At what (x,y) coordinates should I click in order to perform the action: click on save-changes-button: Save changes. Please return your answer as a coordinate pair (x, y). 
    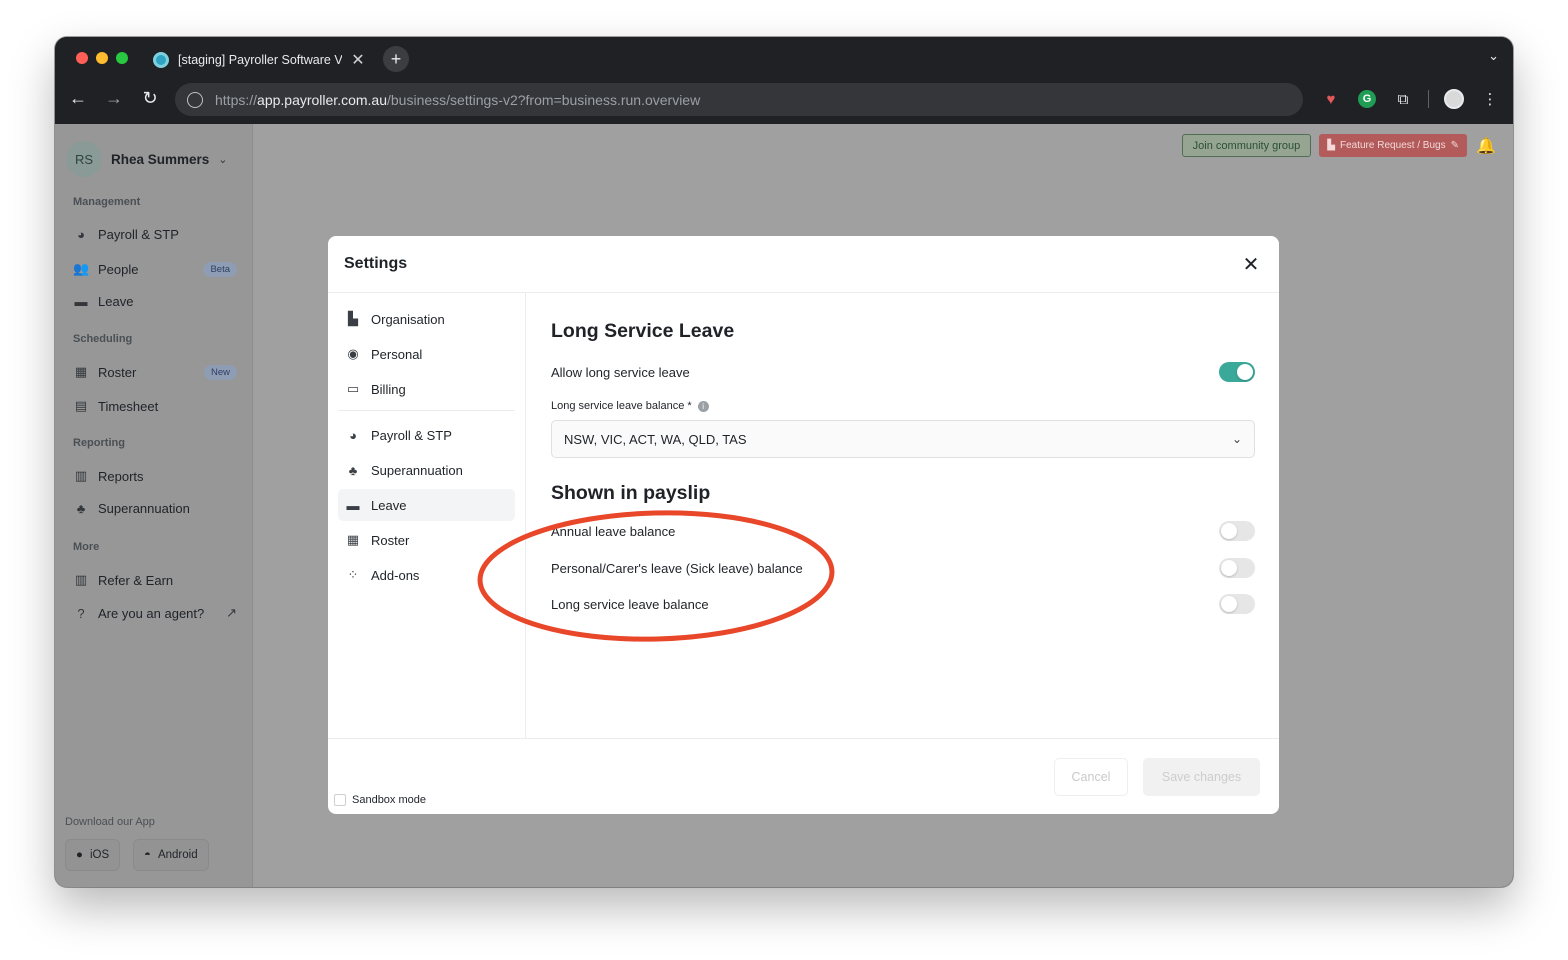
    Looking at the image, I should click on (1201, 777).